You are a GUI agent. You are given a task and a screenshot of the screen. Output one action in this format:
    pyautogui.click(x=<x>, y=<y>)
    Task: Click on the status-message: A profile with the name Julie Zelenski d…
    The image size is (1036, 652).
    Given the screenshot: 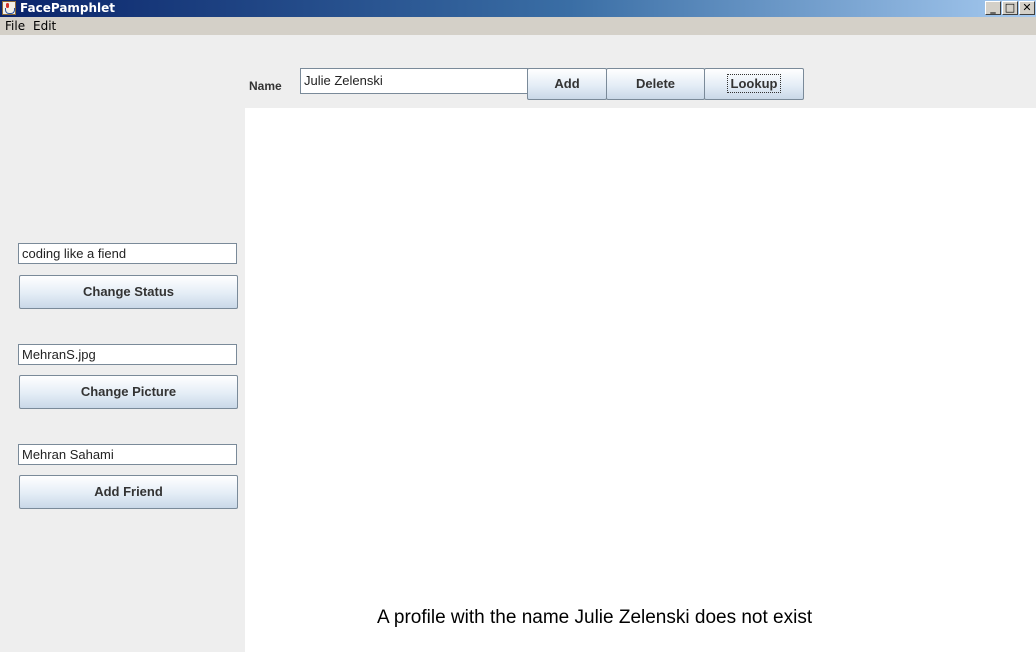 What is the action you would take?
    pyautogui.click(x=595, y=617)
    